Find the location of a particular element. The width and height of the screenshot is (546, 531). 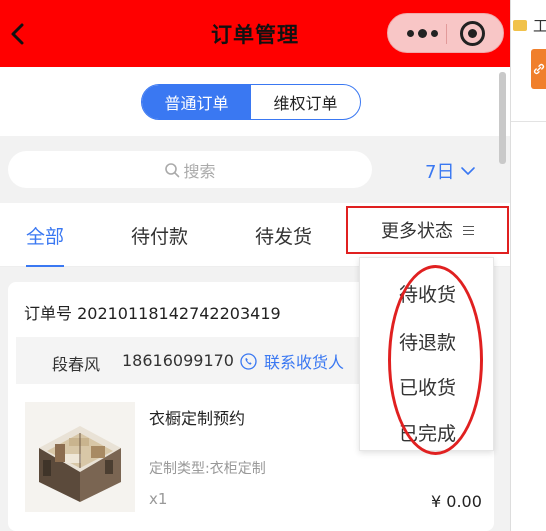

folder-icon is located at coordinates (520, 25).